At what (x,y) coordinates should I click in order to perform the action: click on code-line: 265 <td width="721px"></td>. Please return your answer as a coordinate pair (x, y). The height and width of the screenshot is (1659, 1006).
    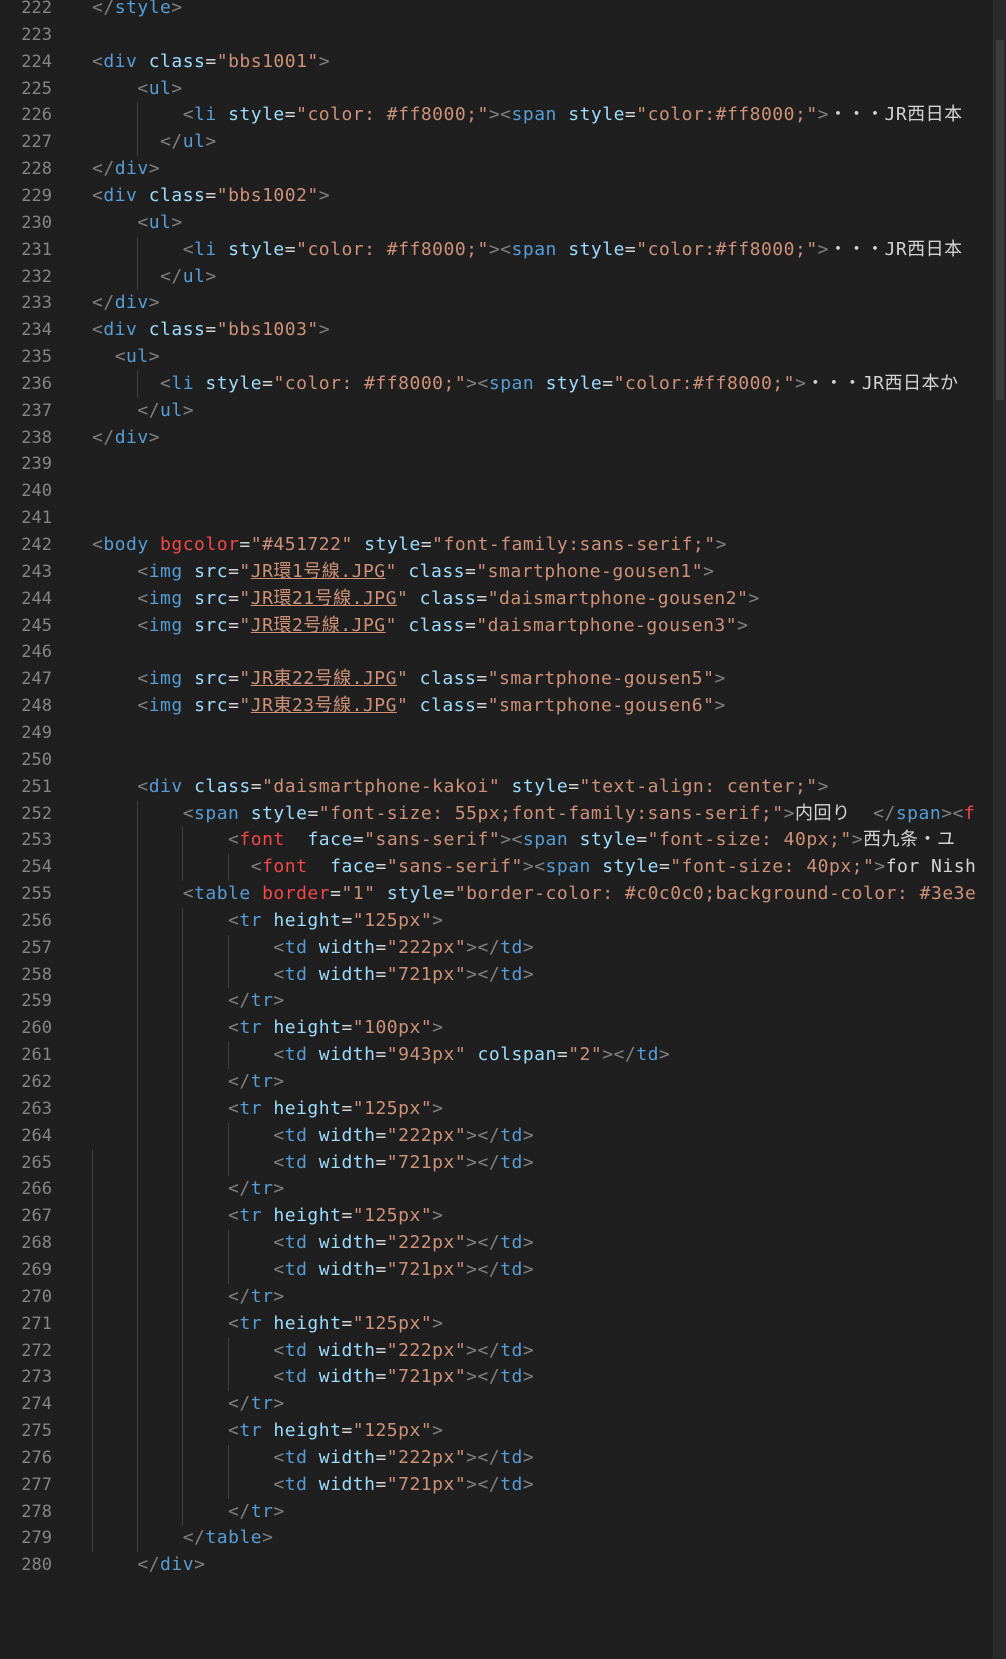
    Looking at the image, I should click on (497, 1163).